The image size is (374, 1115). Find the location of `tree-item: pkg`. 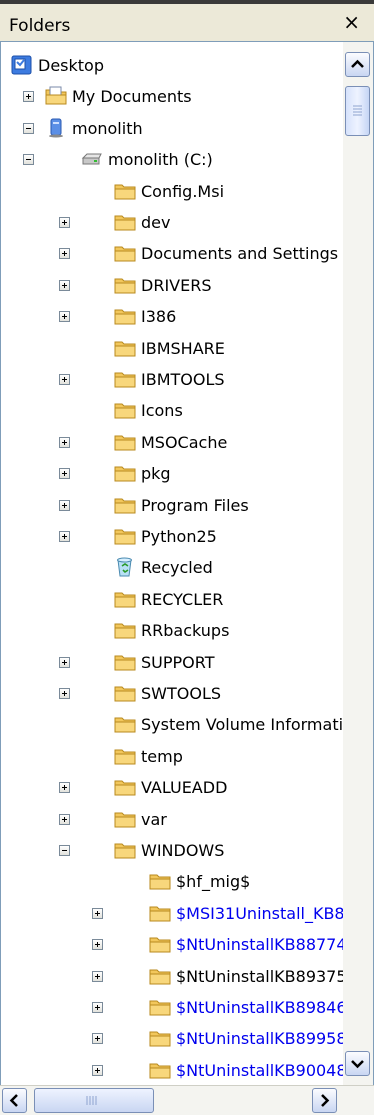

tree-item: pkg is located at coordinates (172, 474).